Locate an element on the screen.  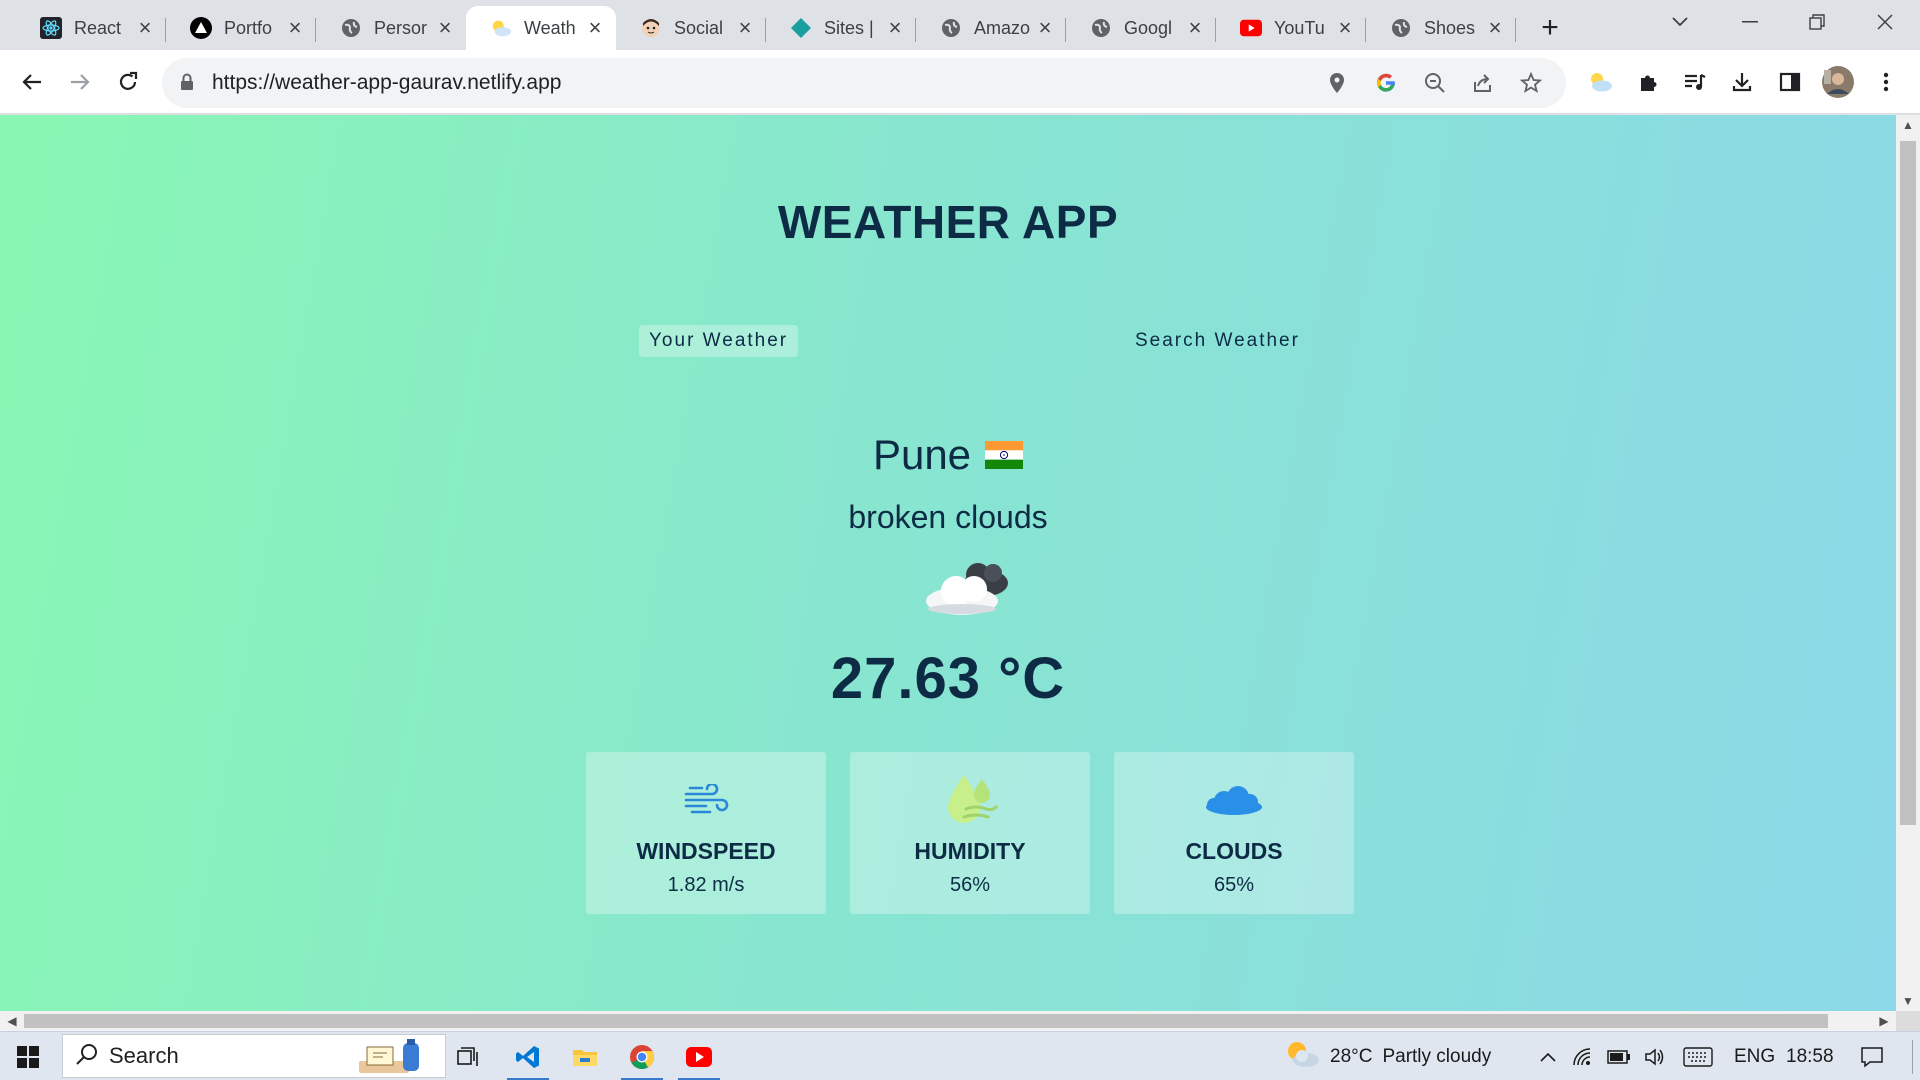
tab-sites: Sites | × is located at coordinates (841, 28).